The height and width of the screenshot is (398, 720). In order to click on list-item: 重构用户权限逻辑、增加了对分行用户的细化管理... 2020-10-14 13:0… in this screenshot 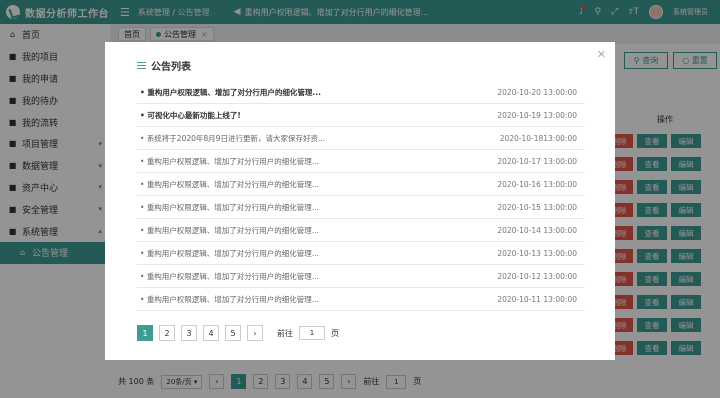, I will do `click(361, 230)`.